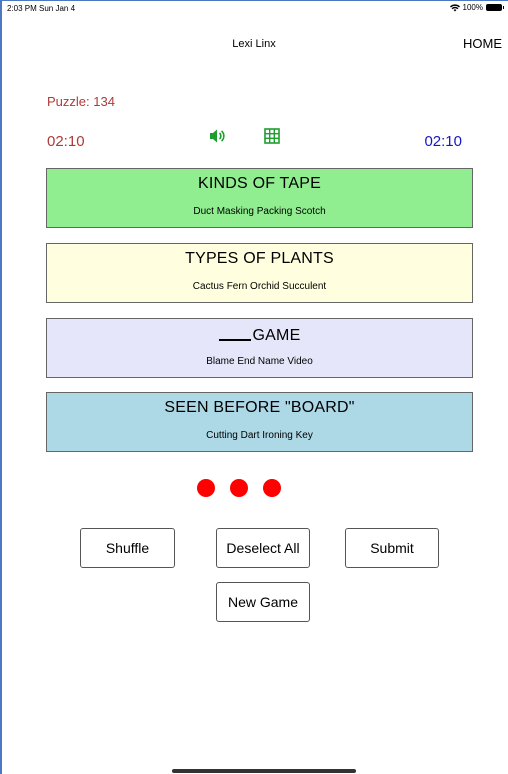 The height and width of the screenshot is (774, 508). I want to click on app-title: Lexi Linx, so click(254, 44).